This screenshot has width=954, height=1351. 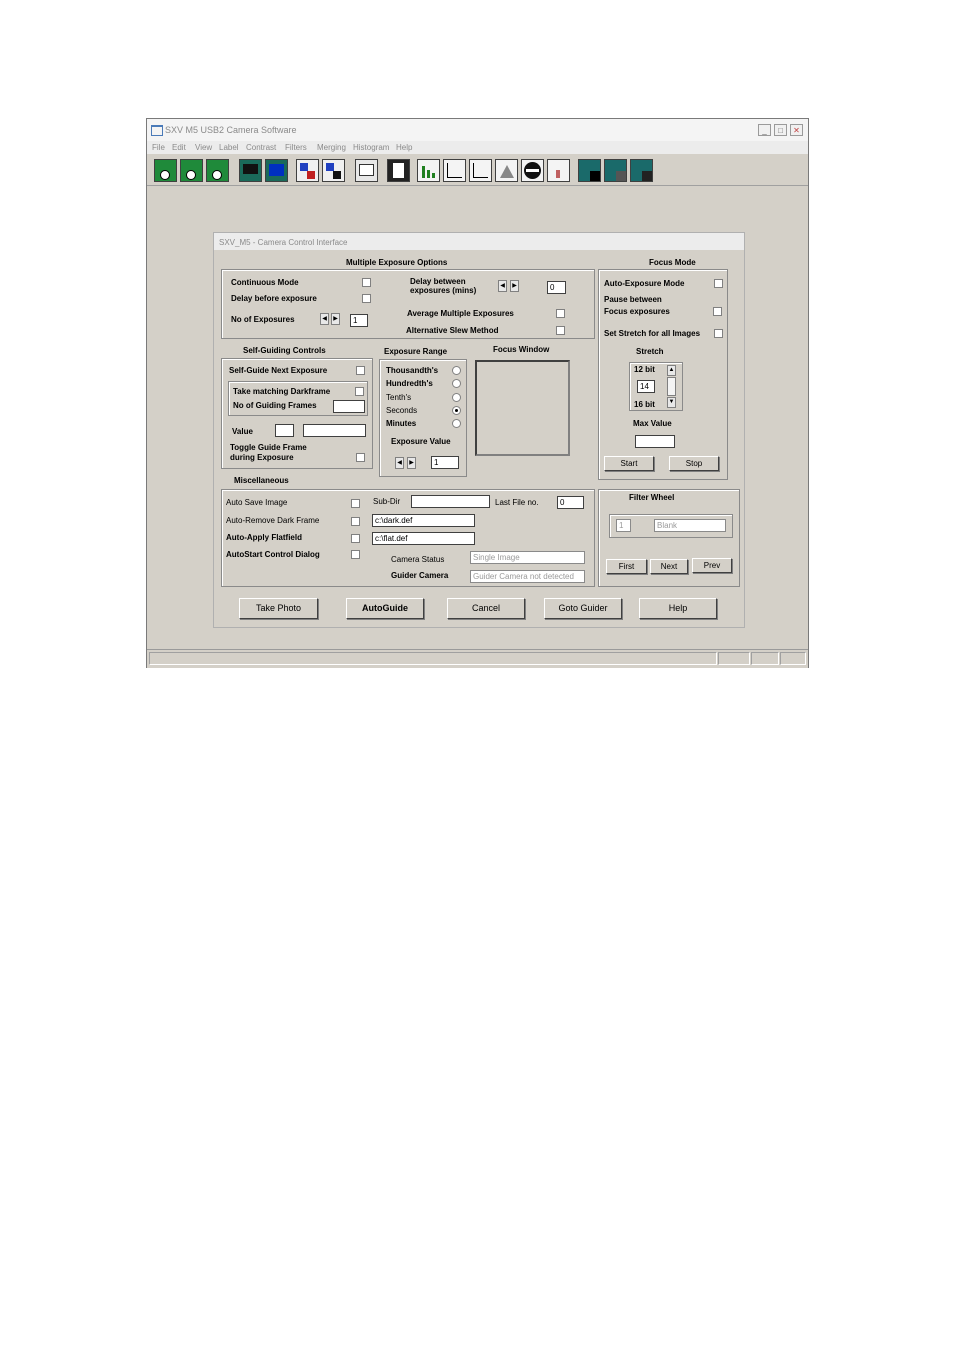 I want to click on menu-help: Help, so click(x=404, y=147).